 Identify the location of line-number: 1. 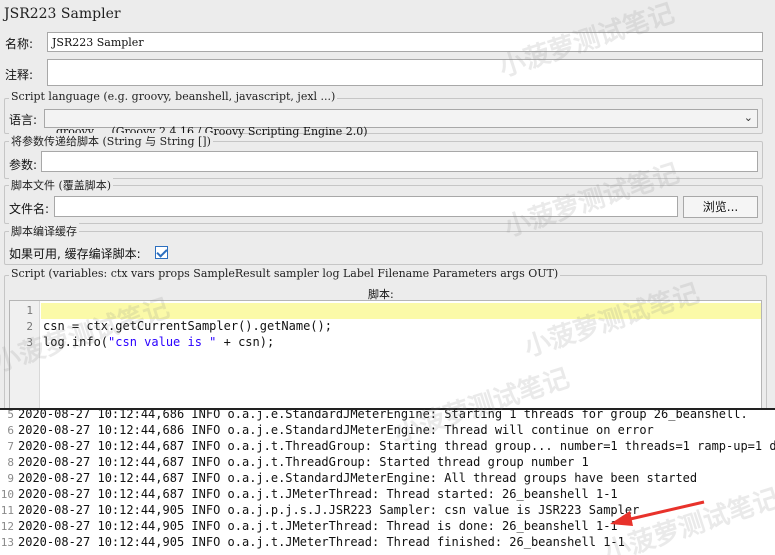
(29, 310).